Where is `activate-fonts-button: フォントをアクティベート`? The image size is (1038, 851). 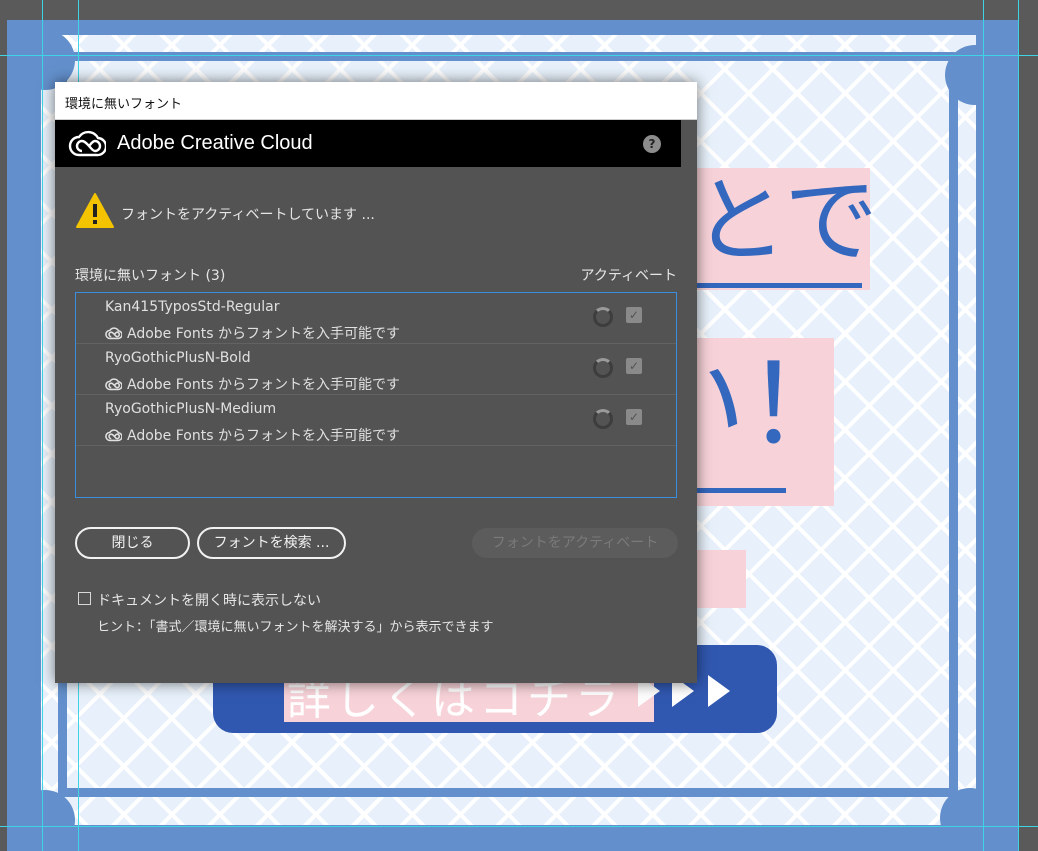 activate-fonts-button: フォントをアクティベート is located at coordinates (575, 543).